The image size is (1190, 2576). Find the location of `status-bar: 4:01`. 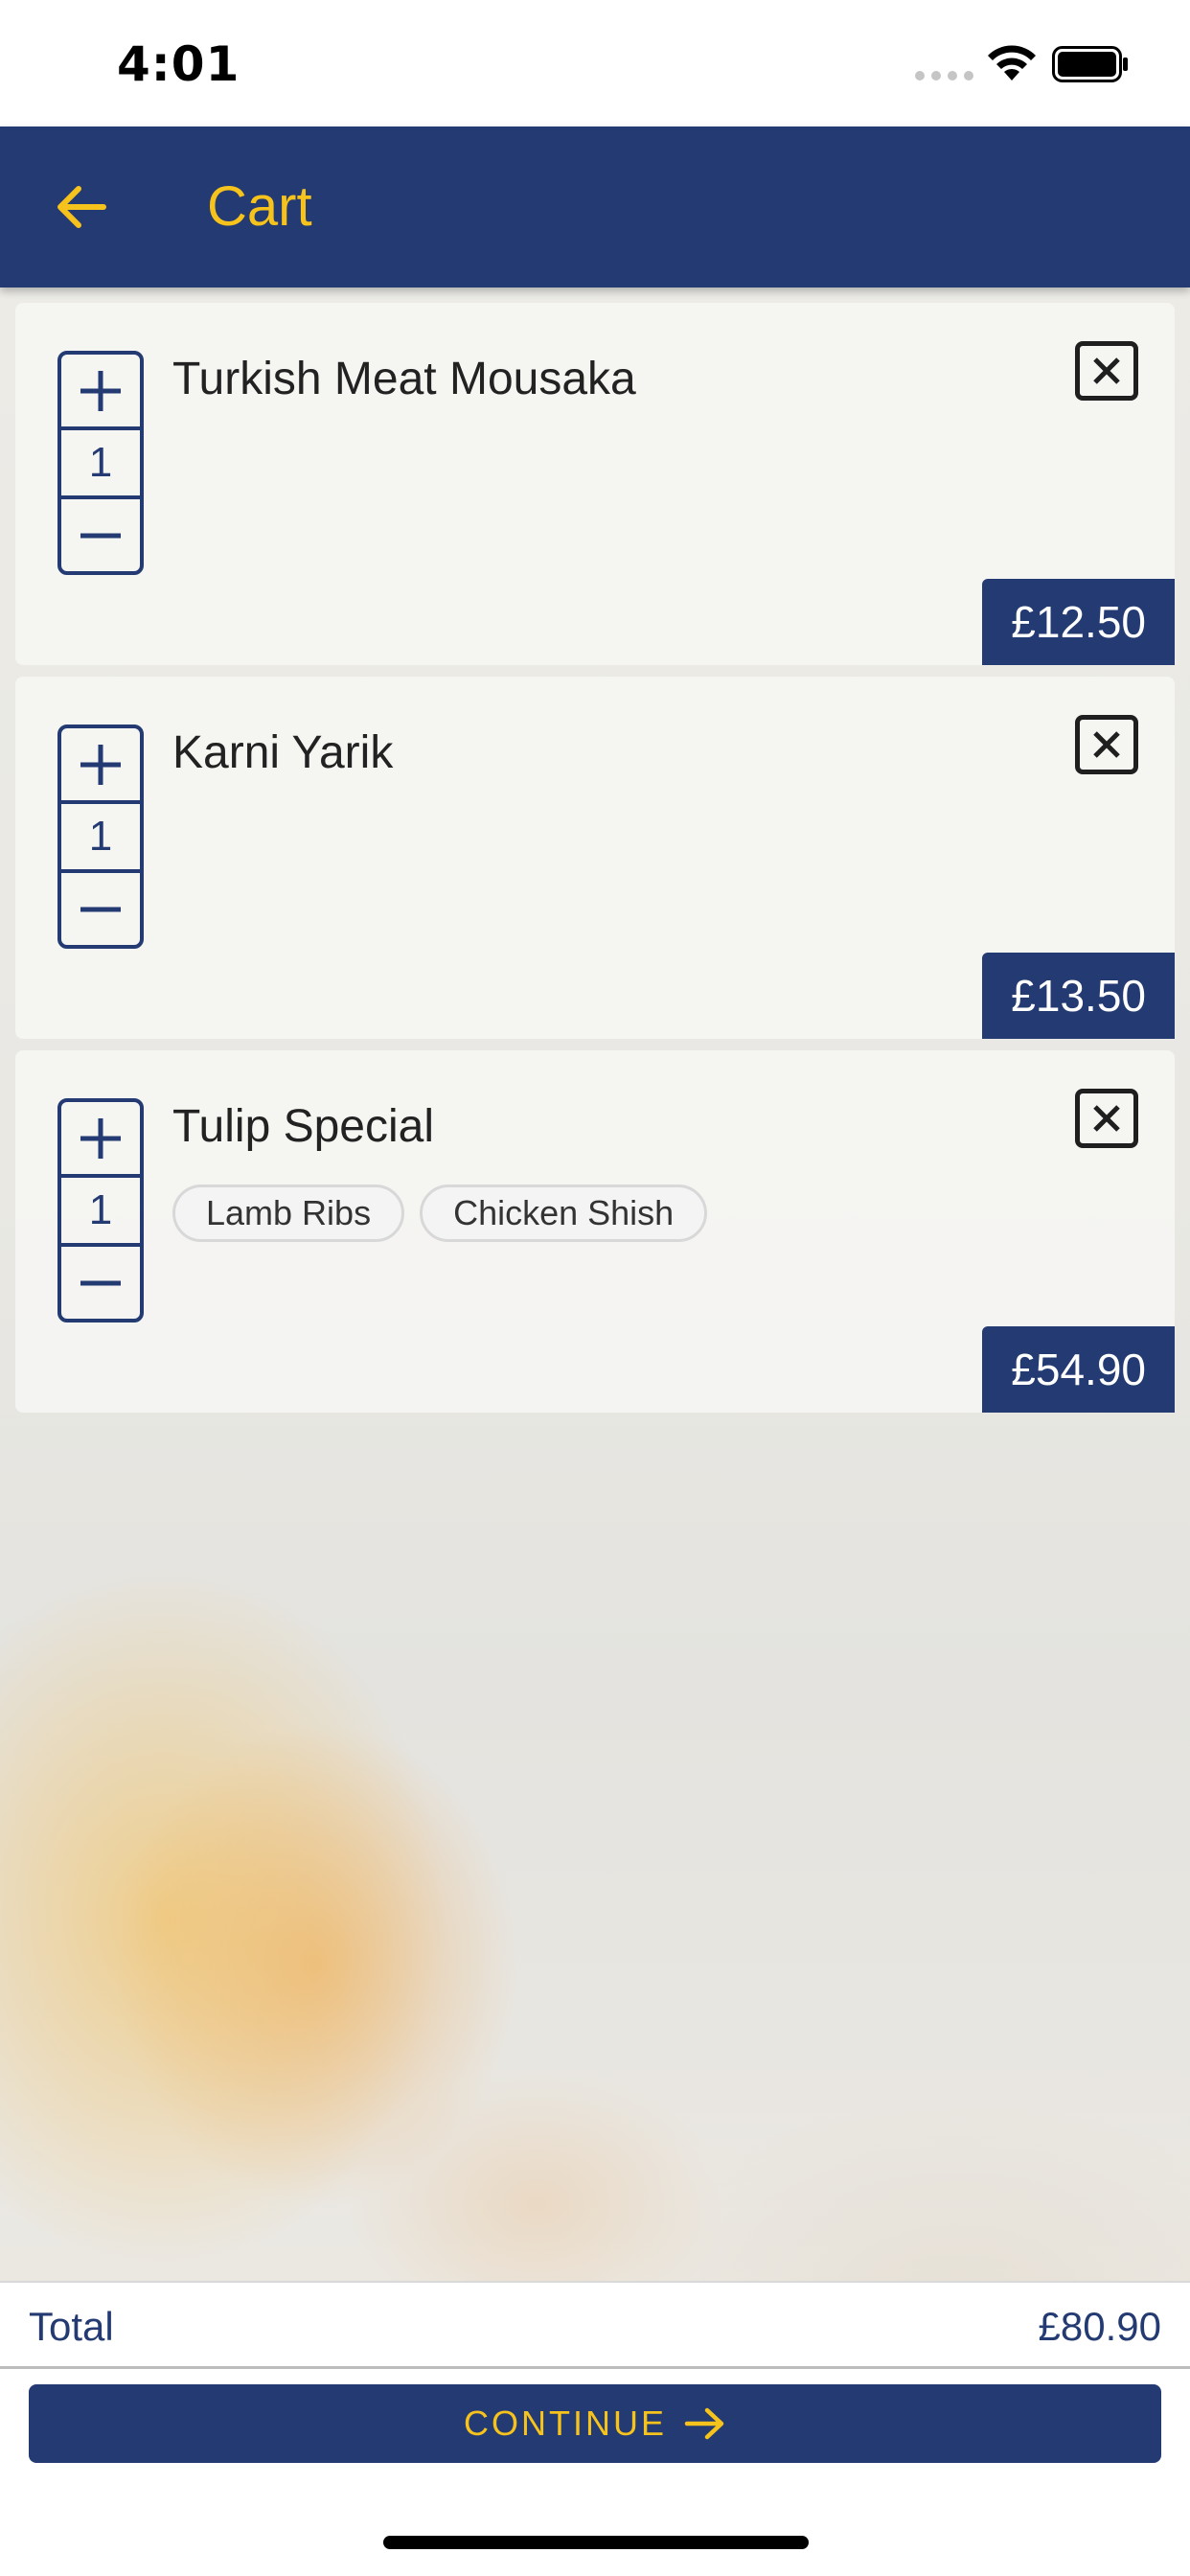

status-bar: 4:01 is located at coordinates (595, 63).